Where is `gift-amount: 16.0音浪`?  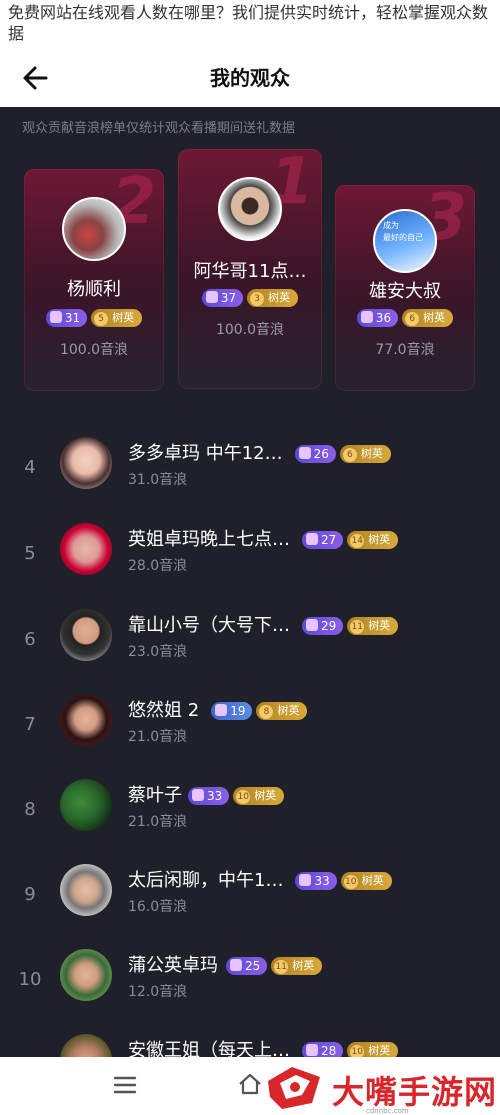
gift-amount: 16.0音浪 is located at coordinates (158, 907).